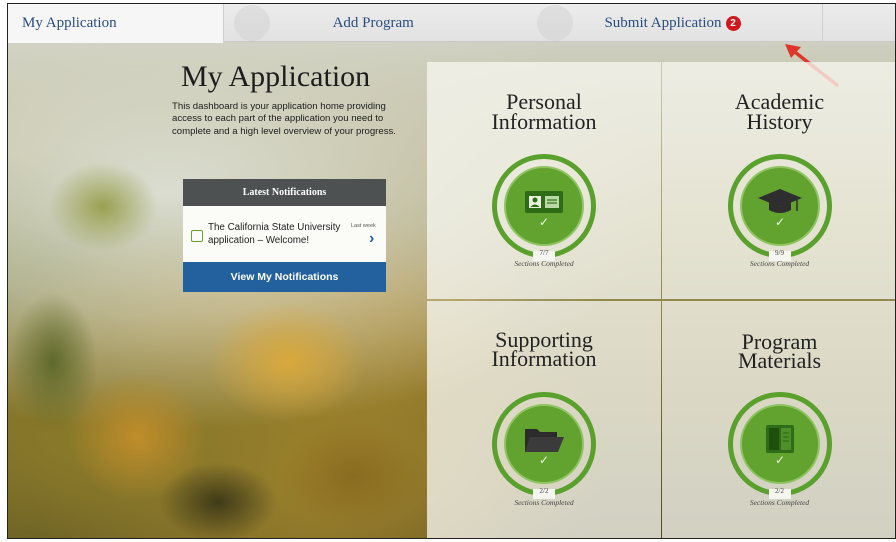 This screenshot has width=896, height=542. What do you see at coordinates (544, 202) in the screenshot?
I see `id-card-icon` at bounding box center [544, 202].